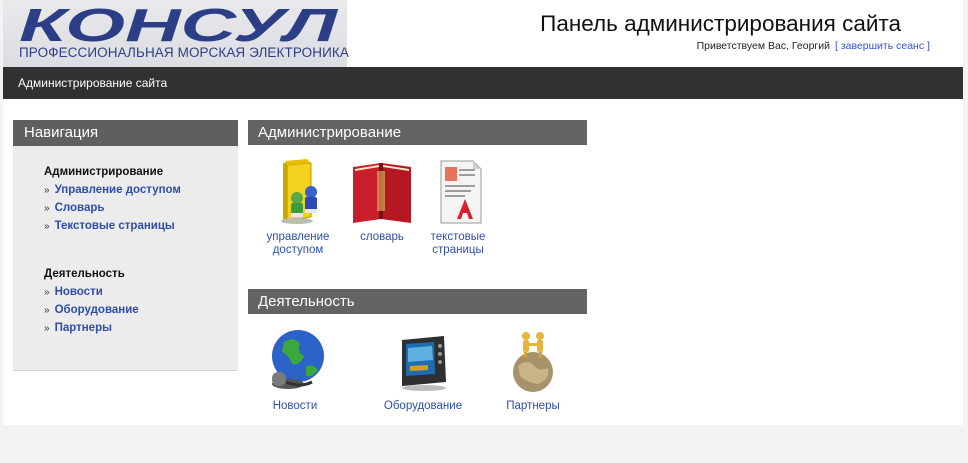 The image size is (968, 463). Describe the element at coordinates (96, 310) in the screenshot. I see `nav-item-label: Оборудование` at that location.